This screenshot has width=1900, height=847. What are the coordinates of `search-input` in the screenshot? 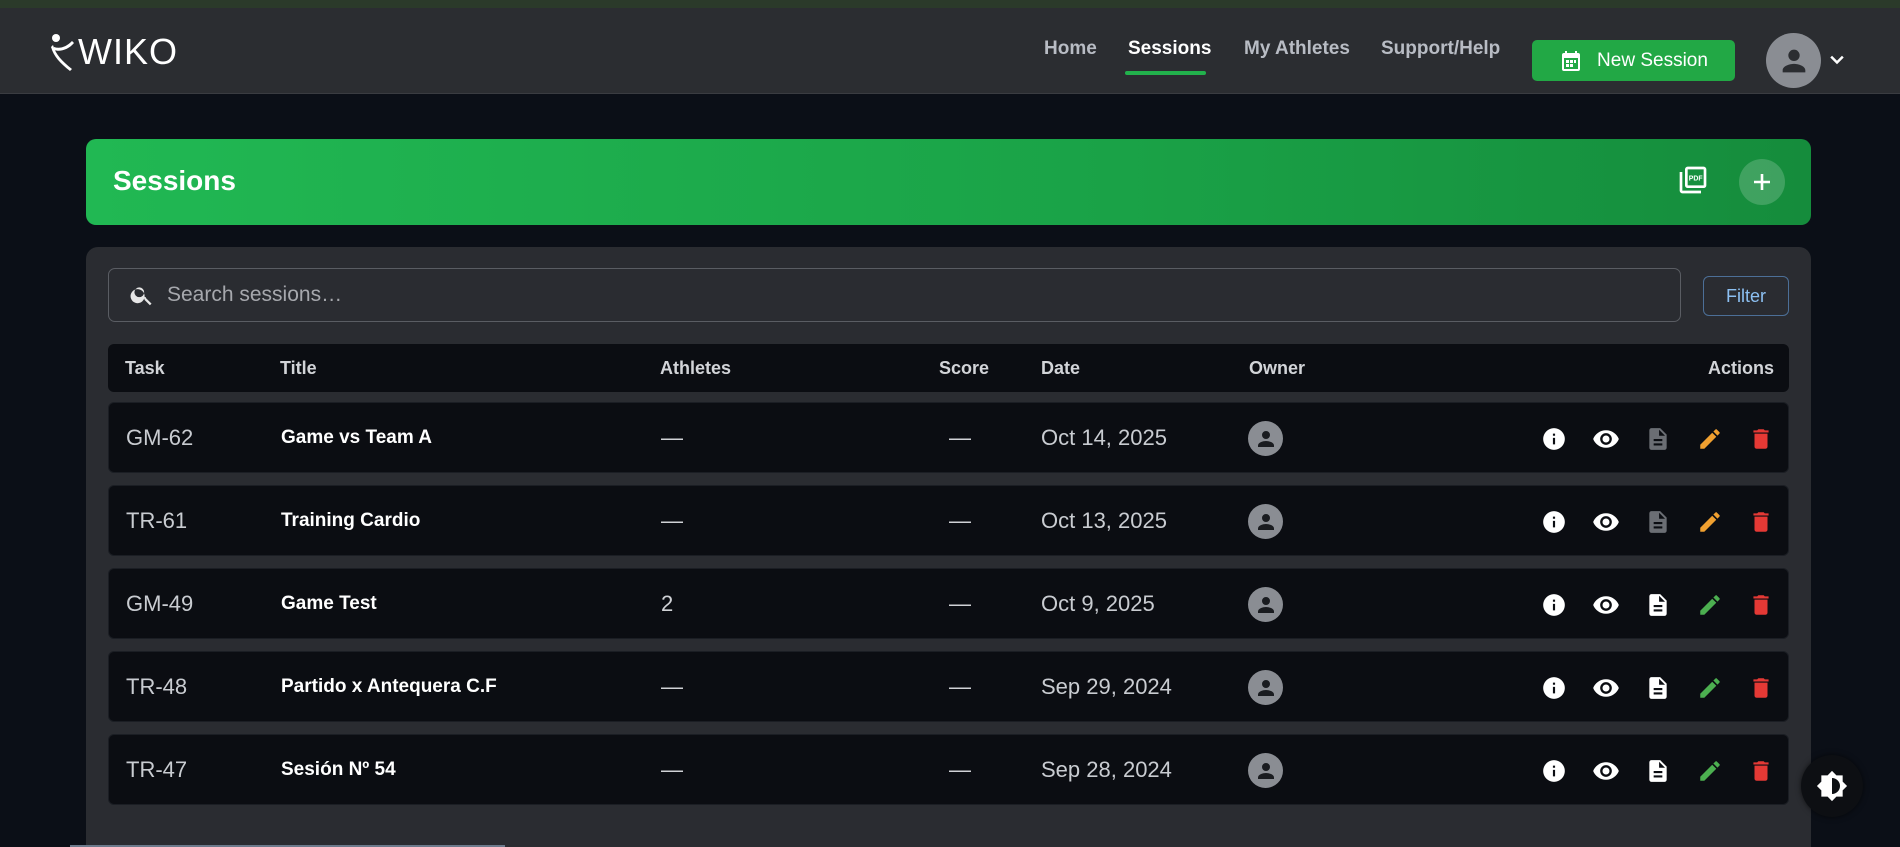 It's located at (867, 295).